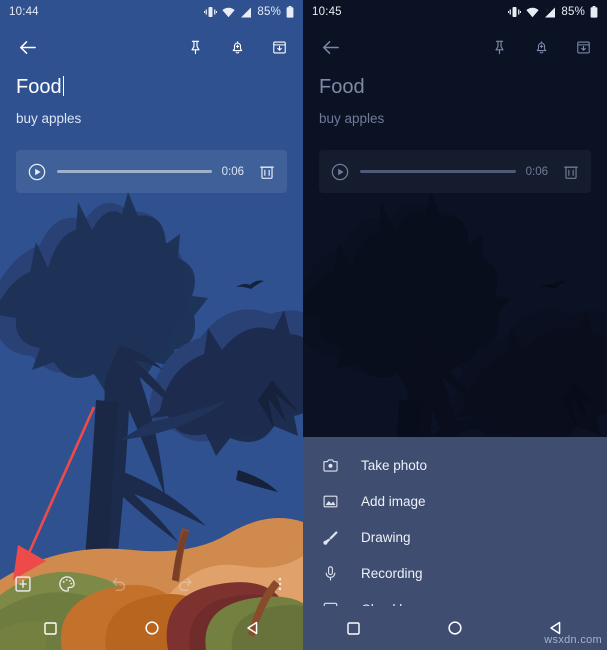  Describe the element at coordinates (330, 537) in the screenshot. I see `brush-icon` at that location.